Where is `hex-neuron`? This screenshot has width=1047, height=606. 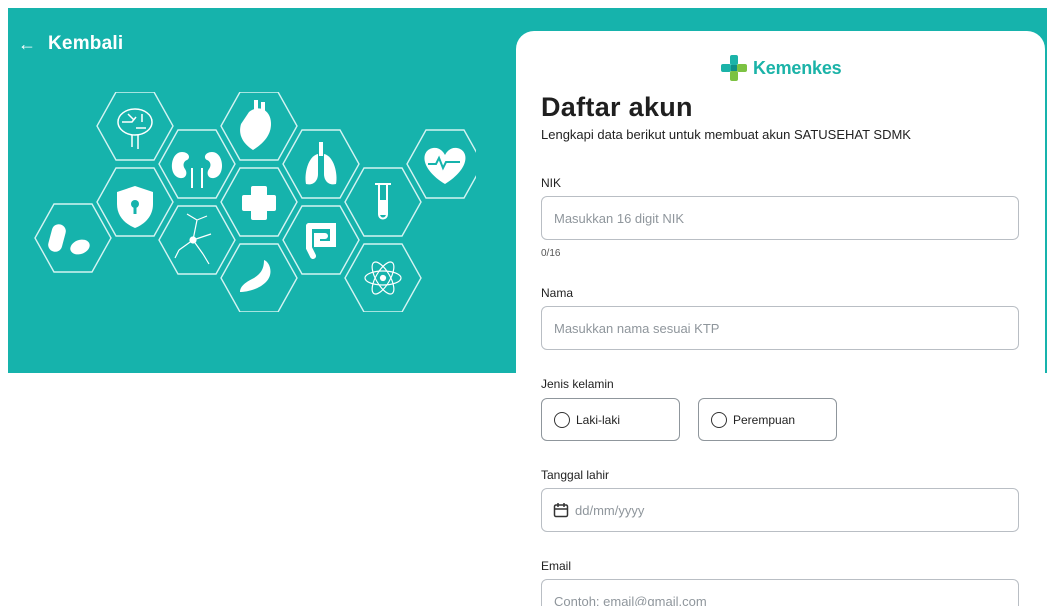 hex-neuron is located at coordinates (197, 240).